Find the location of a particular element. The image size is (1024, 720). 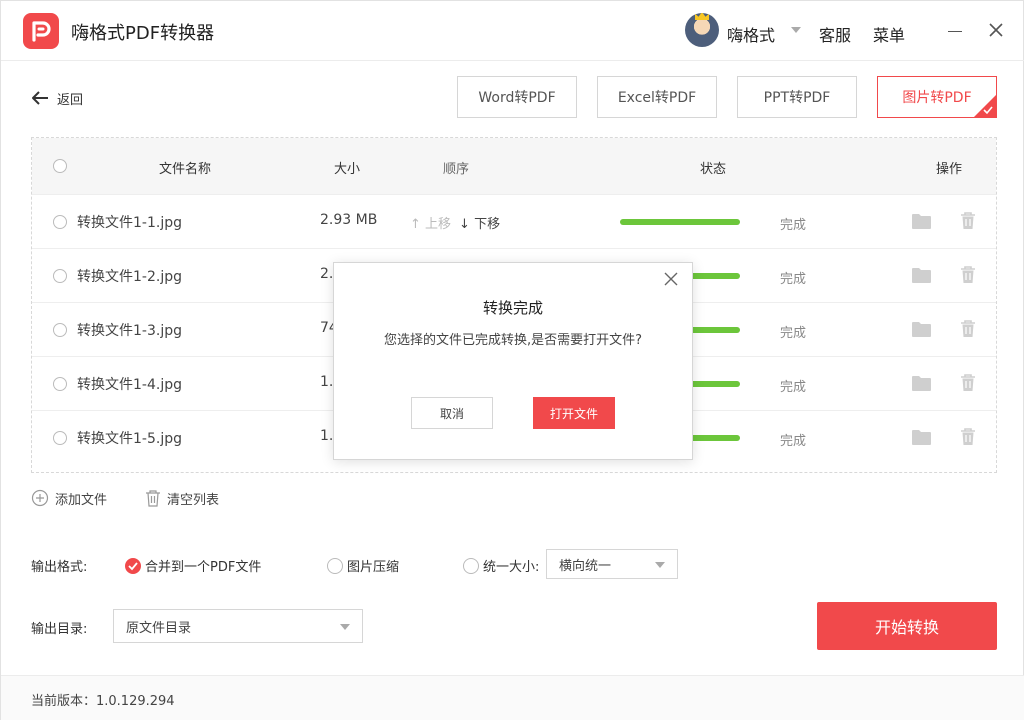

header-order: 顺序 is located at coordinates (456, 169).